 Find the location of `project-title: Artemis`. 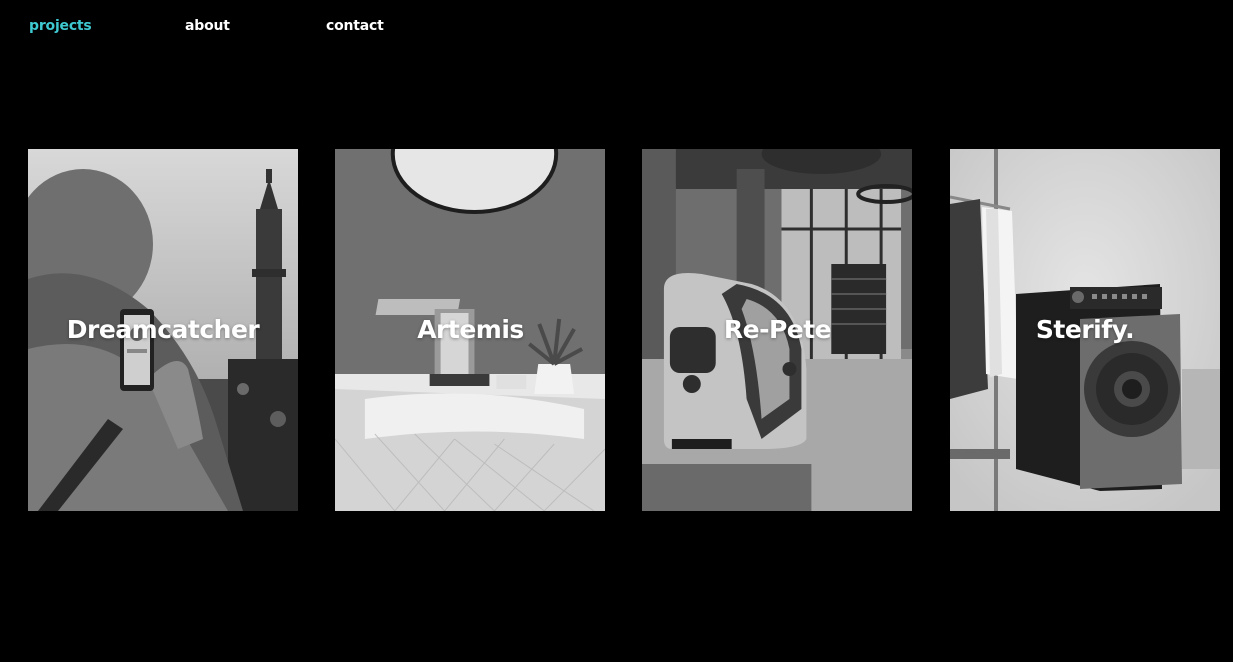

project-title: Artemis is located at coordinates (470, 329).